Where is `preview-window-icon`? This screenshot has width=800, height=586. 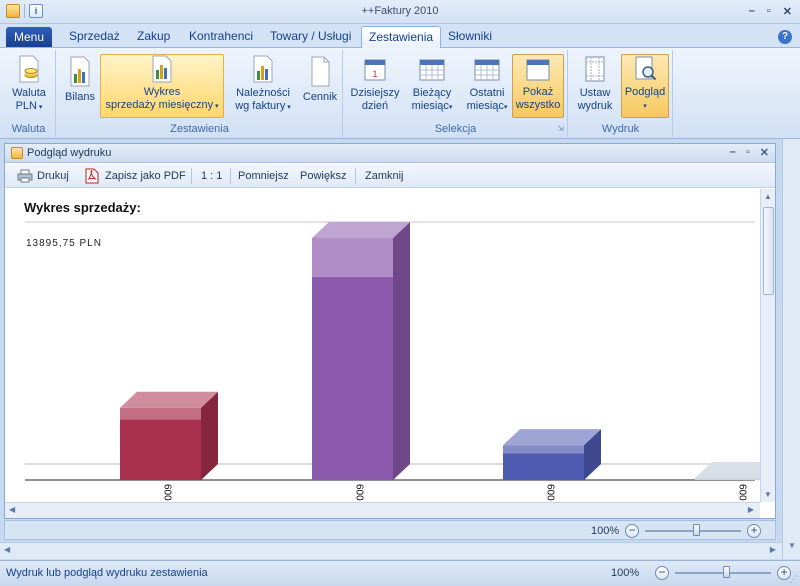 preview-window-icon is located at coordinates (17, 153).